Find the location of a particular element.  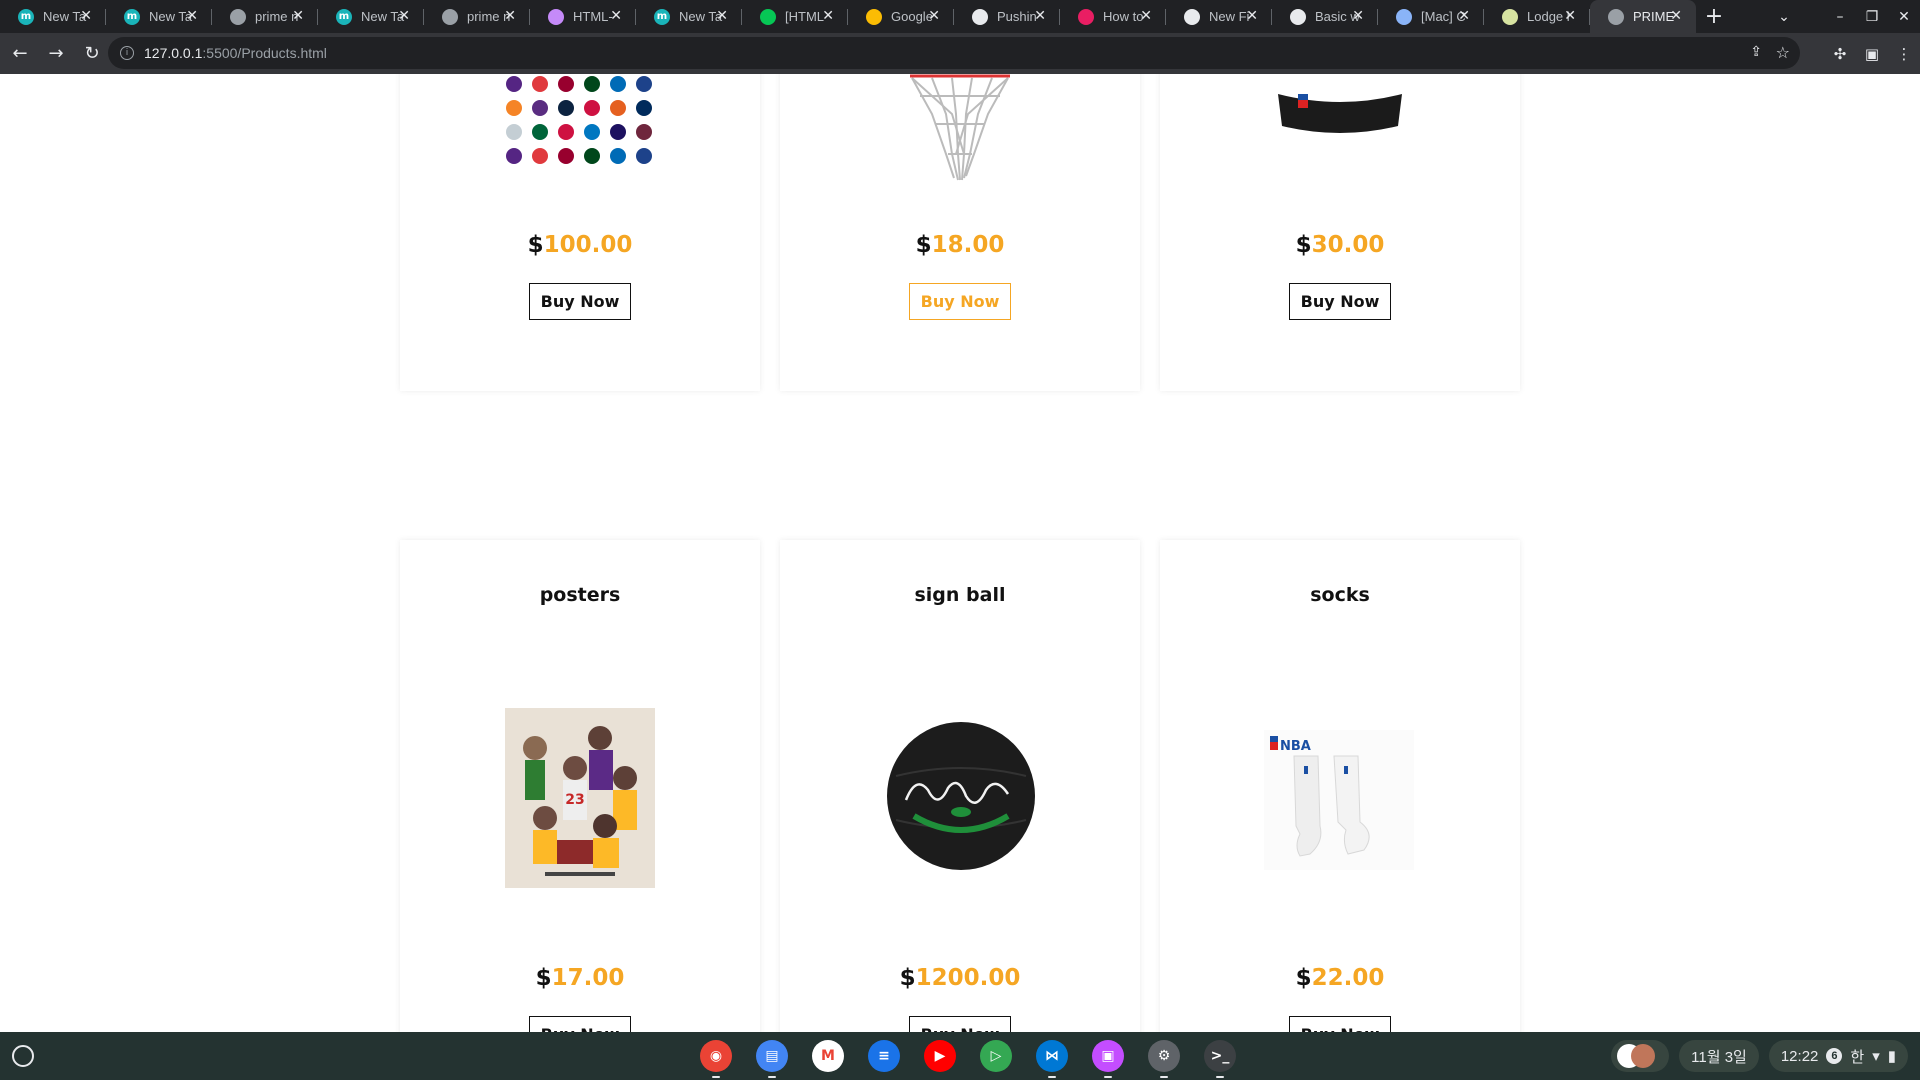

window-controls: ⌄ – ❐ ✕ is located at coordinates (1844, 16).